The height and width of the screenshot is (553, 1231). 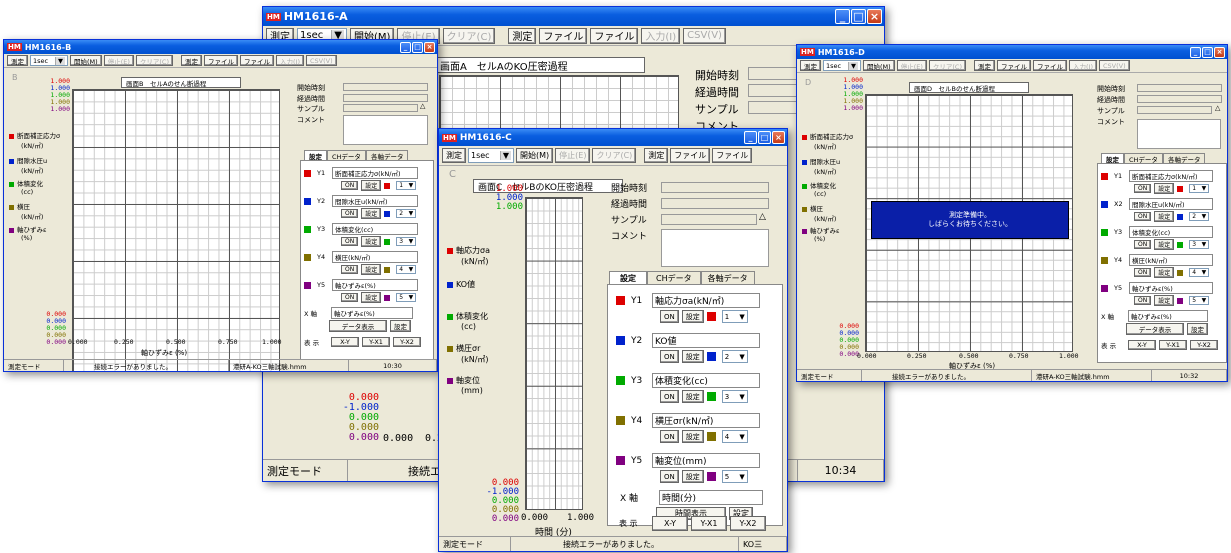 I want to click on title-bar: HM HM1616-A _ □ ×, so click(x=573, y=16).